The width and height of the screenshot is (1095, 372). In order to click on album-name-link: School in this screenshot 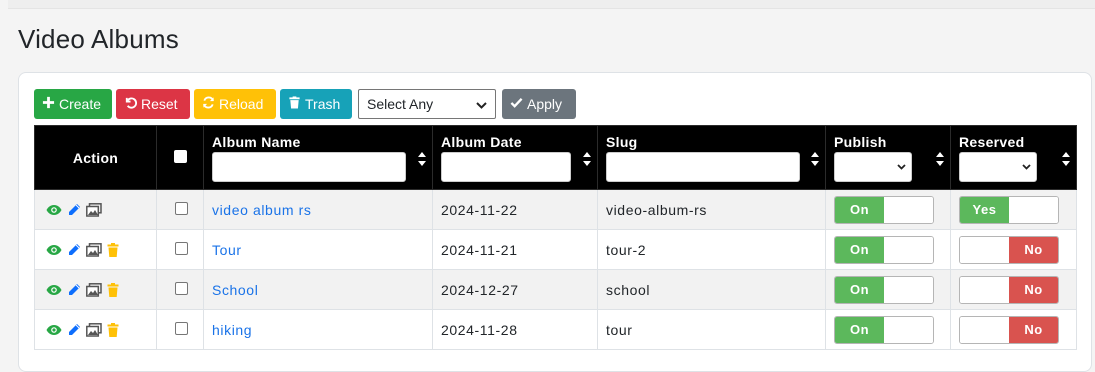, I will do `click(235, 290)`.